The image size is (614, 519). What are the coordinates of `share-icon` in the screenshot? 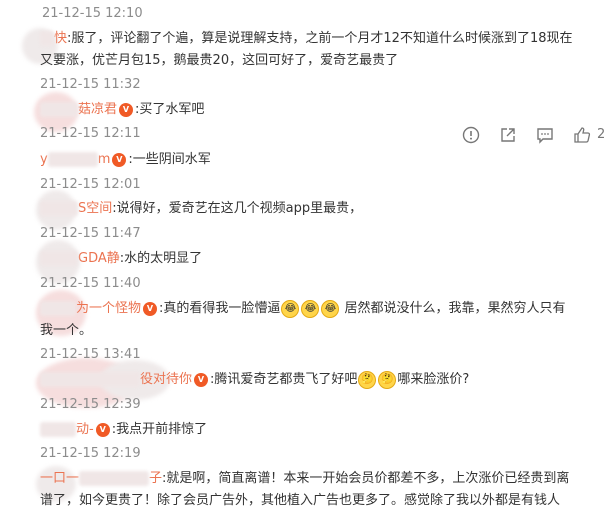 It's located at (508, 135).